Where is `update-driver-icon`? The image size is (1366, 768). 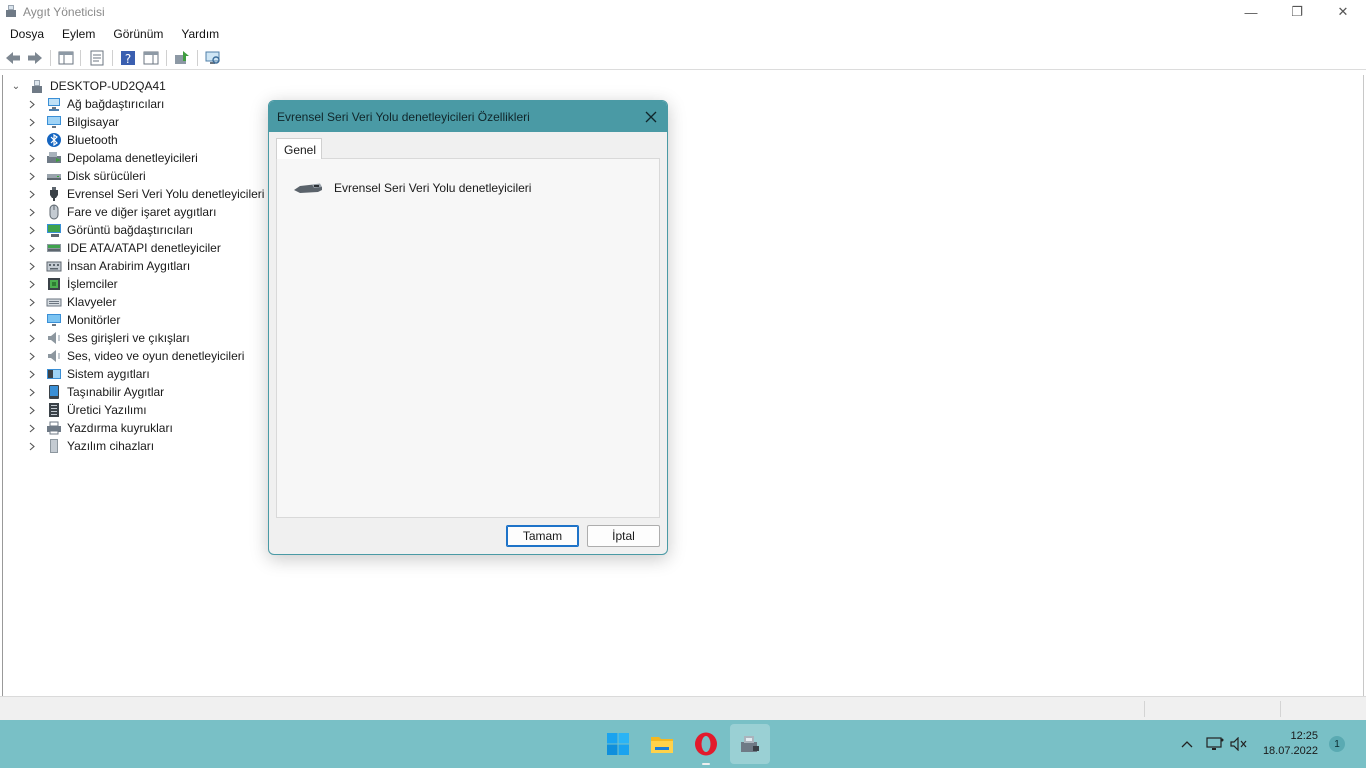
update-driver-icon is located at coordinates (182, 58).